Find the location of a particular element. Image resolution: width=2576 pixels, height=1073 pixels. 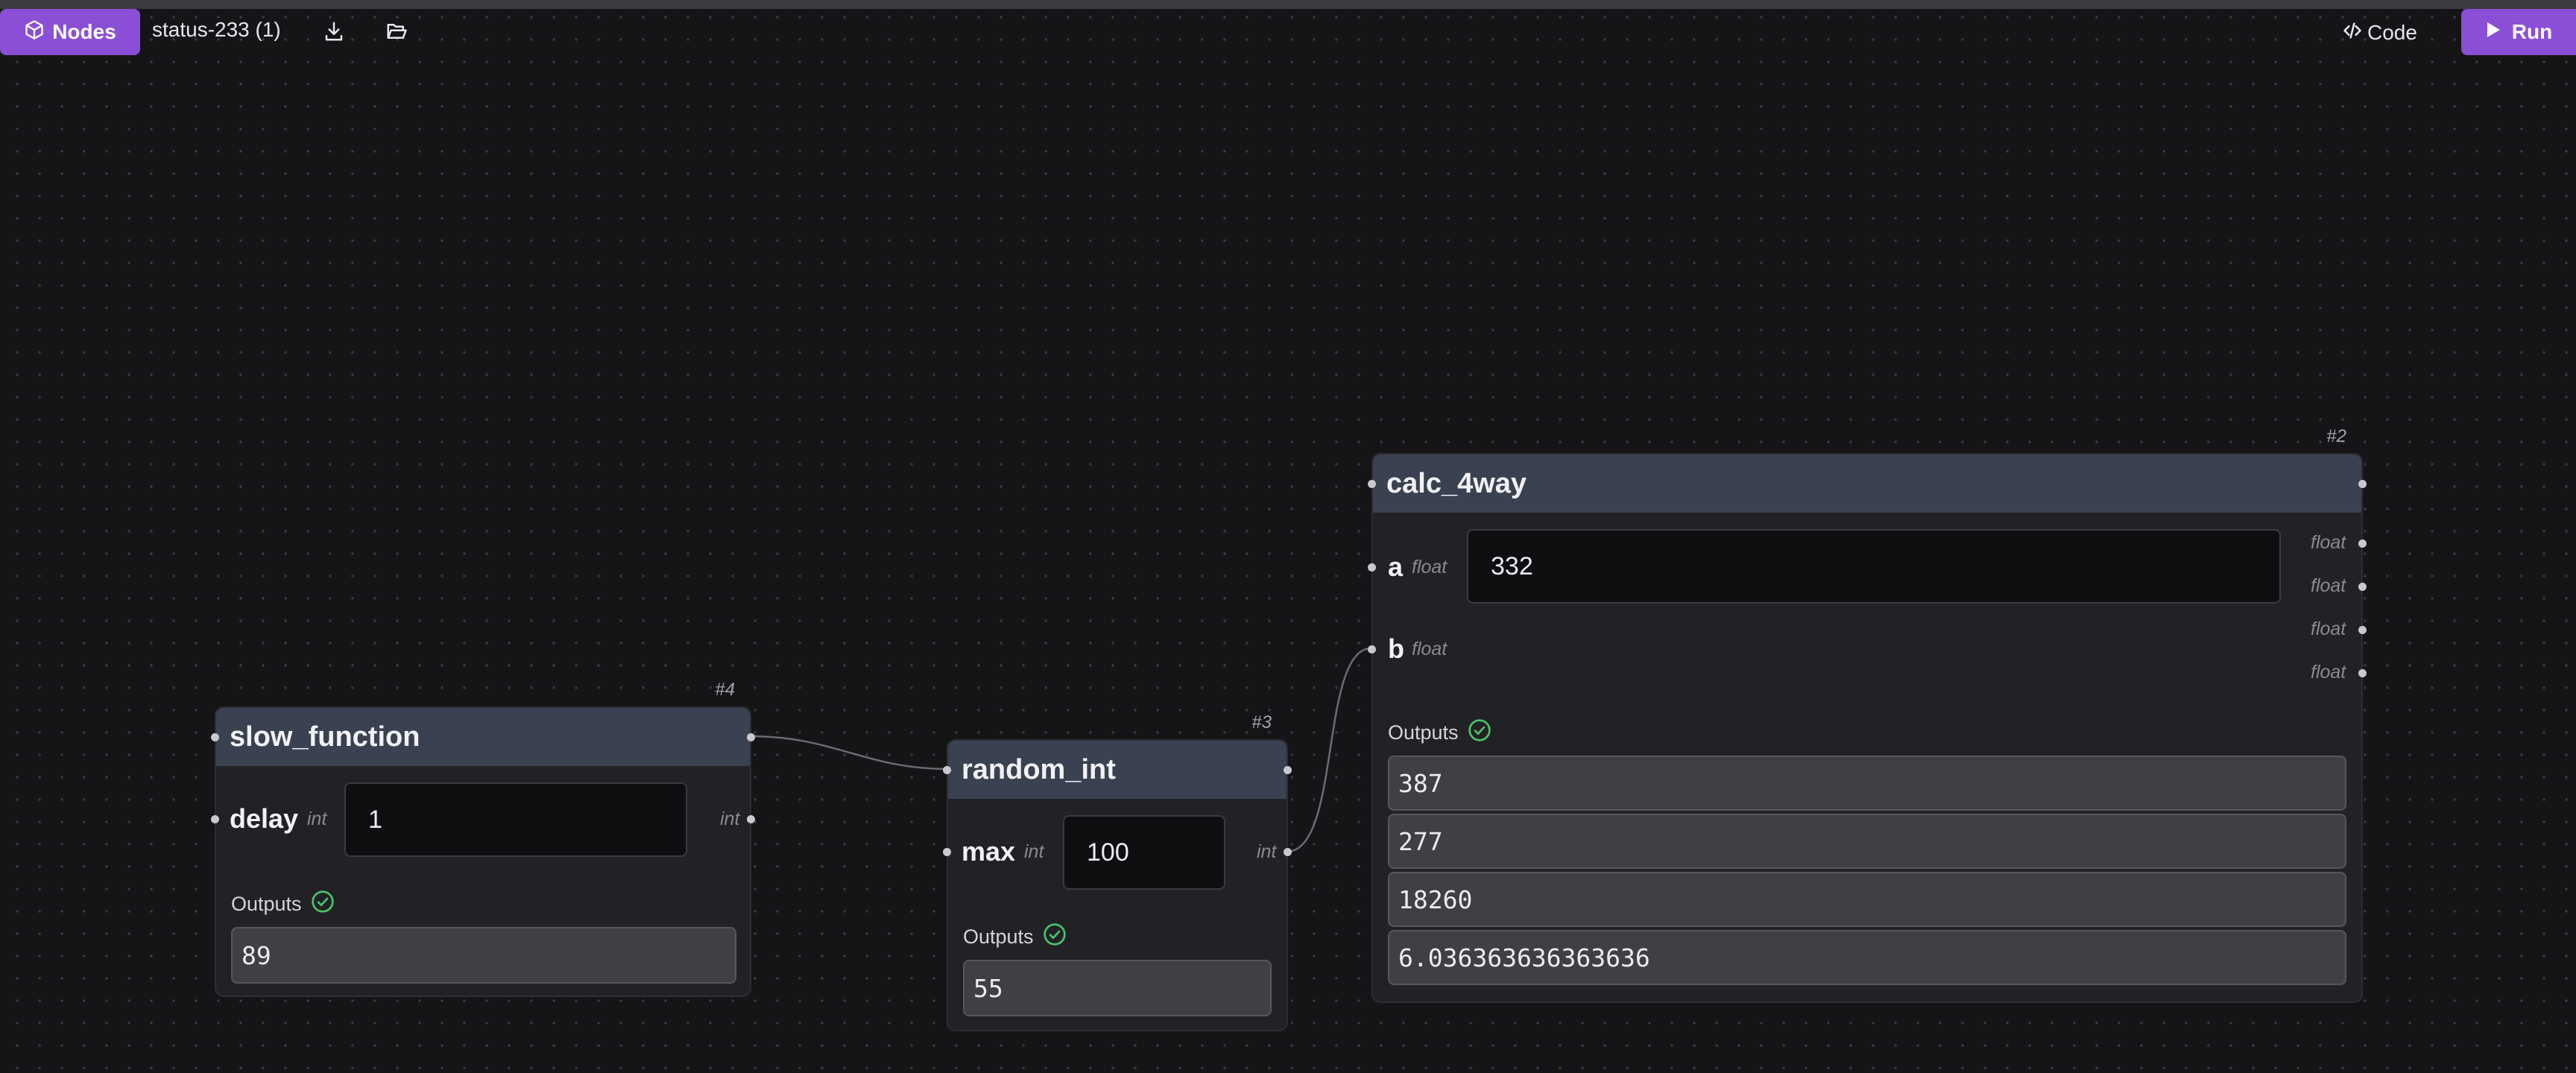

param-label-a: a is located at coordinates (1396, 566).